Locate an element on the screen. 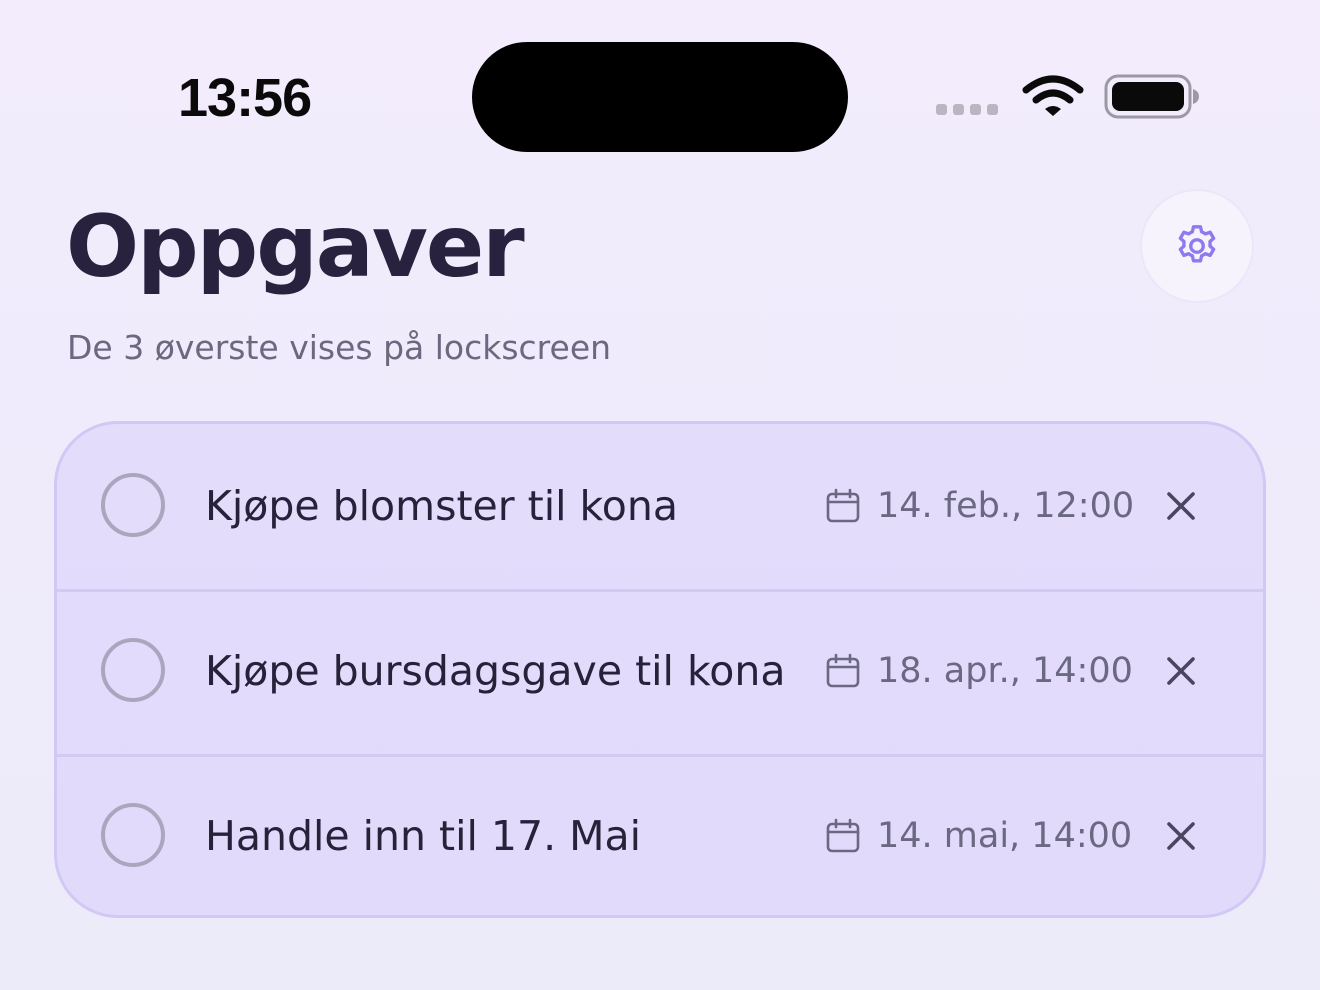 This screenshot has width=1320, height=990. status-time: 13:56 is located at coordinates (245, 98).